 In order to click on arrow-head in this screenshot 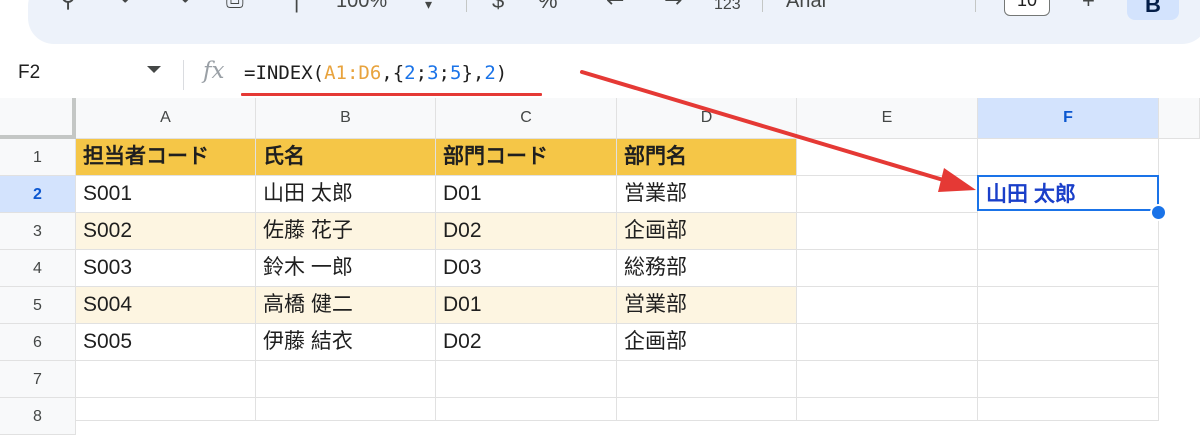, I will do `click(957, 180)`.